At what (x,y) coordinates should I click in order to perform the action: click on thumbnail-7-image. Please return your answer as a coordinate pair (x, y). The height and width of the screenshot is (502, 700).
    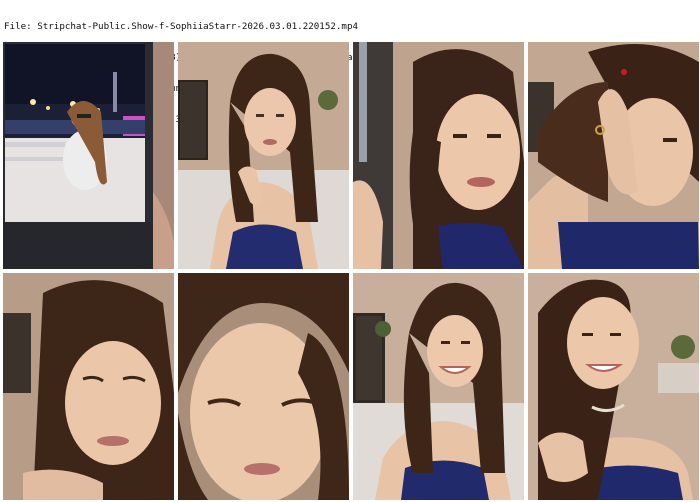
    Looking at the image, I should click on (438, 386).